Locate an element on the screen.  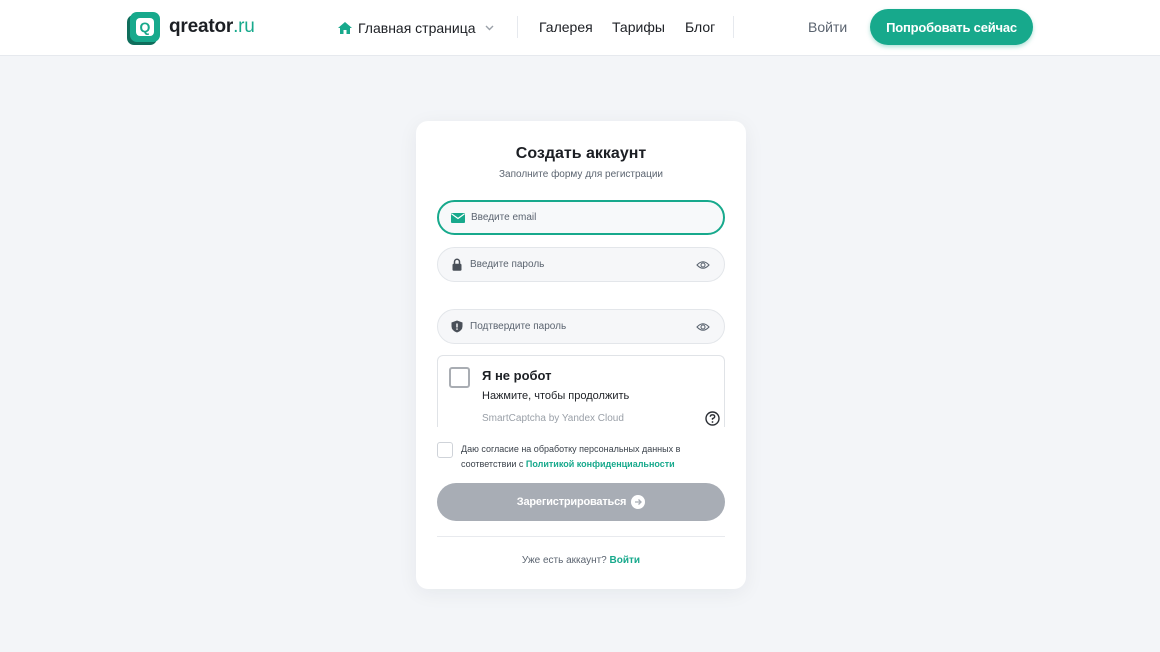
email-input is located at coordinates (581, 217).